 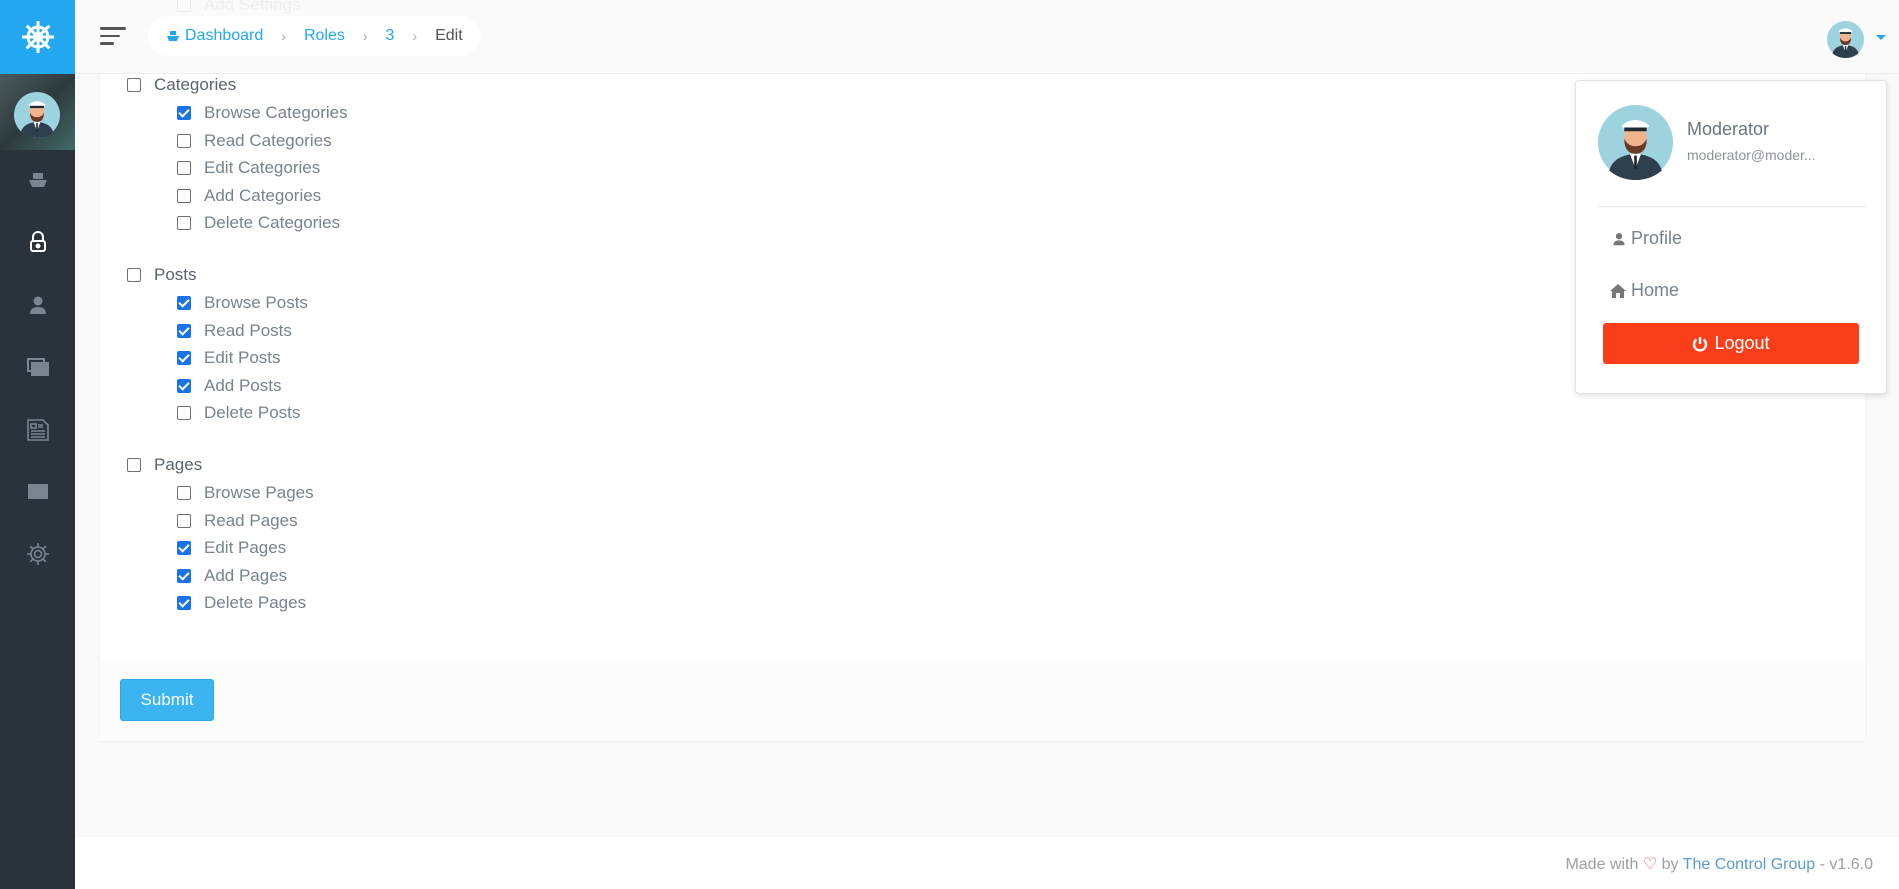 I want to click on permission-item: Browse Pages, so click(x=245, y=493).